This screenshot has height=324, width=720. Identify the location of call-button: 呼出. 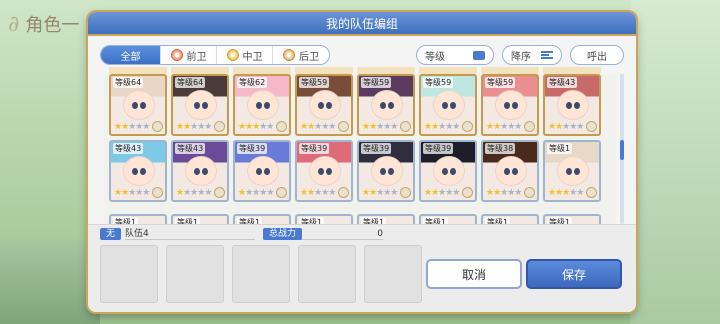
(597, 55).